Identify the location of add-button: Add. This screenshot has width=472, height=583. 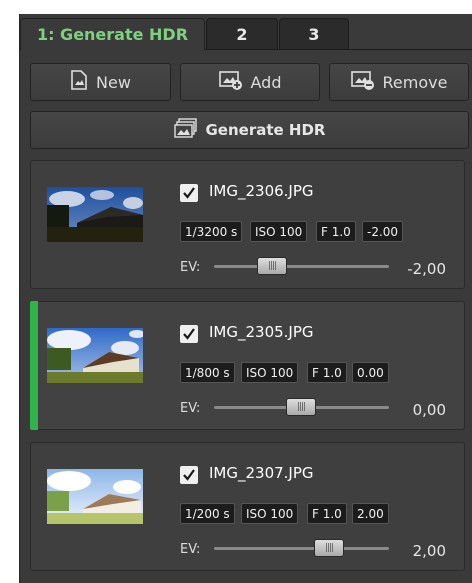
(250, 82).